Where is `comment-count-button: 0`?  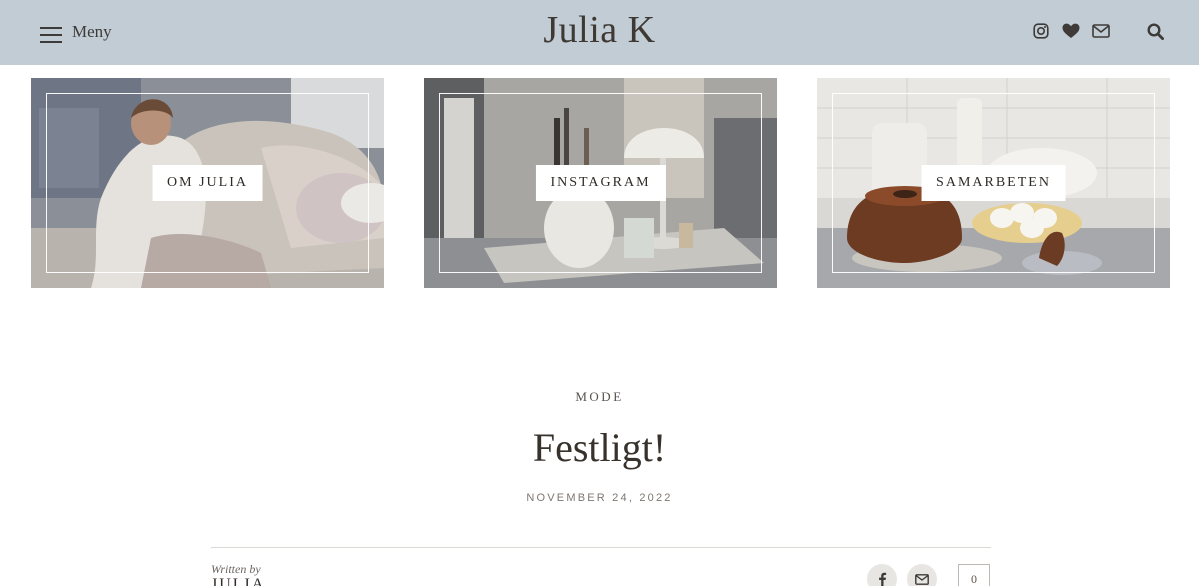 comment-count-button: 0 is located at coordinates (974, 575).